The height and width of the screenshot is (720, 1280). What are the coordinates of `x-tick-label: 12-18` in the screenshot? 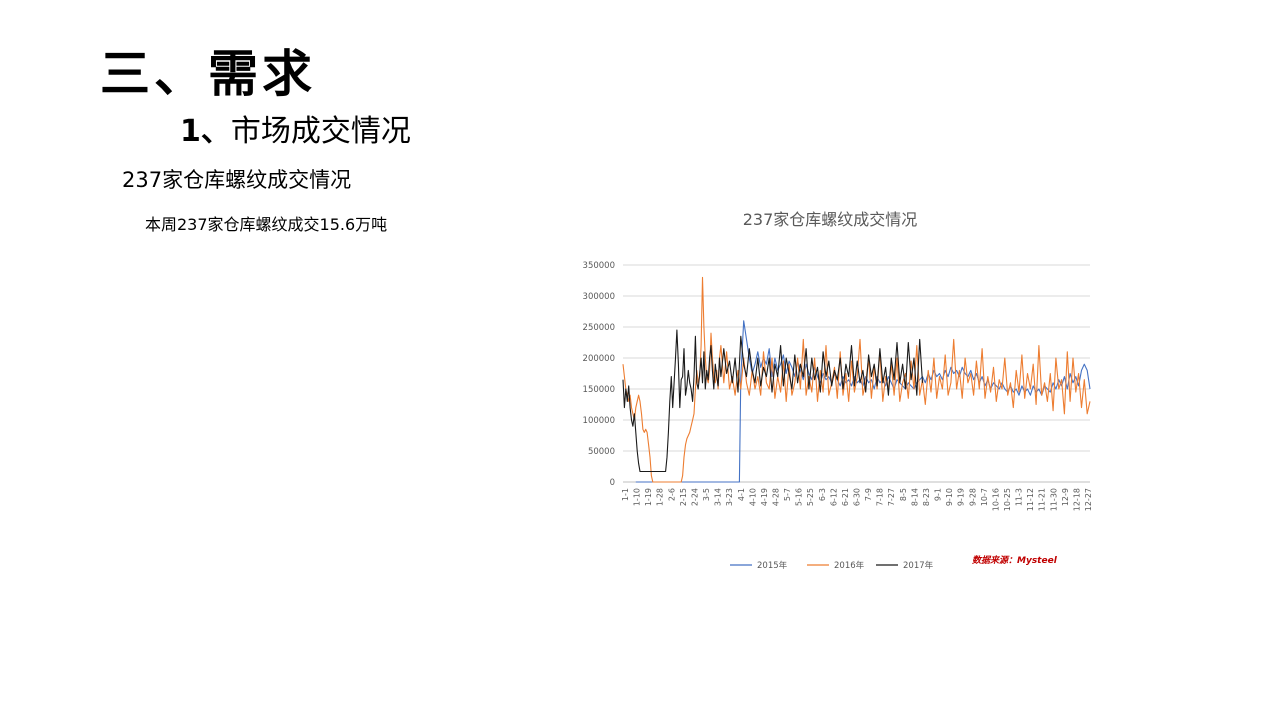 It's located at (1076, 499).